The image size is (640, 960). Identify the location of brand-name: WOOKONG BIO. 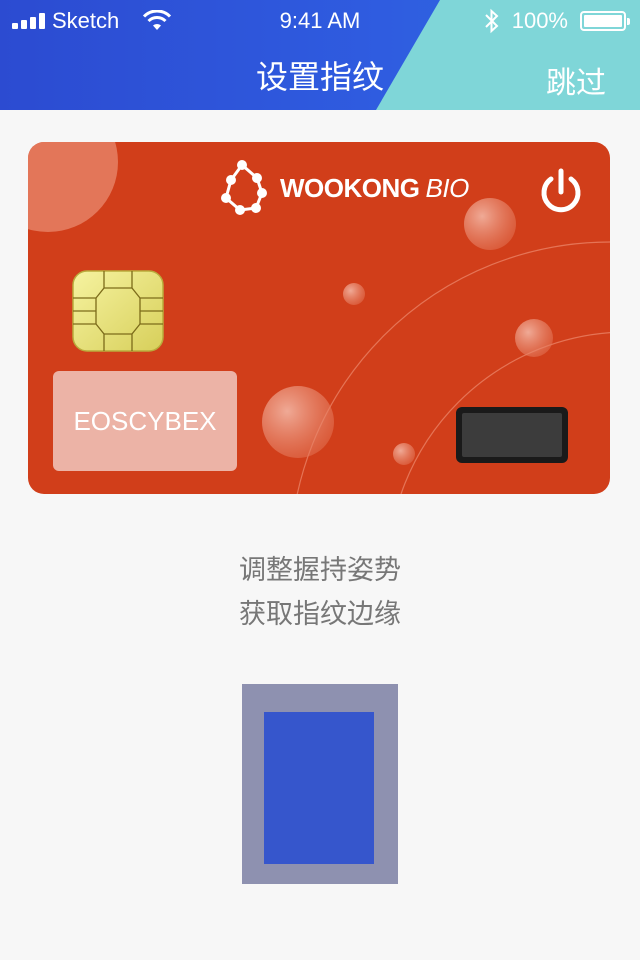
(375, 187).